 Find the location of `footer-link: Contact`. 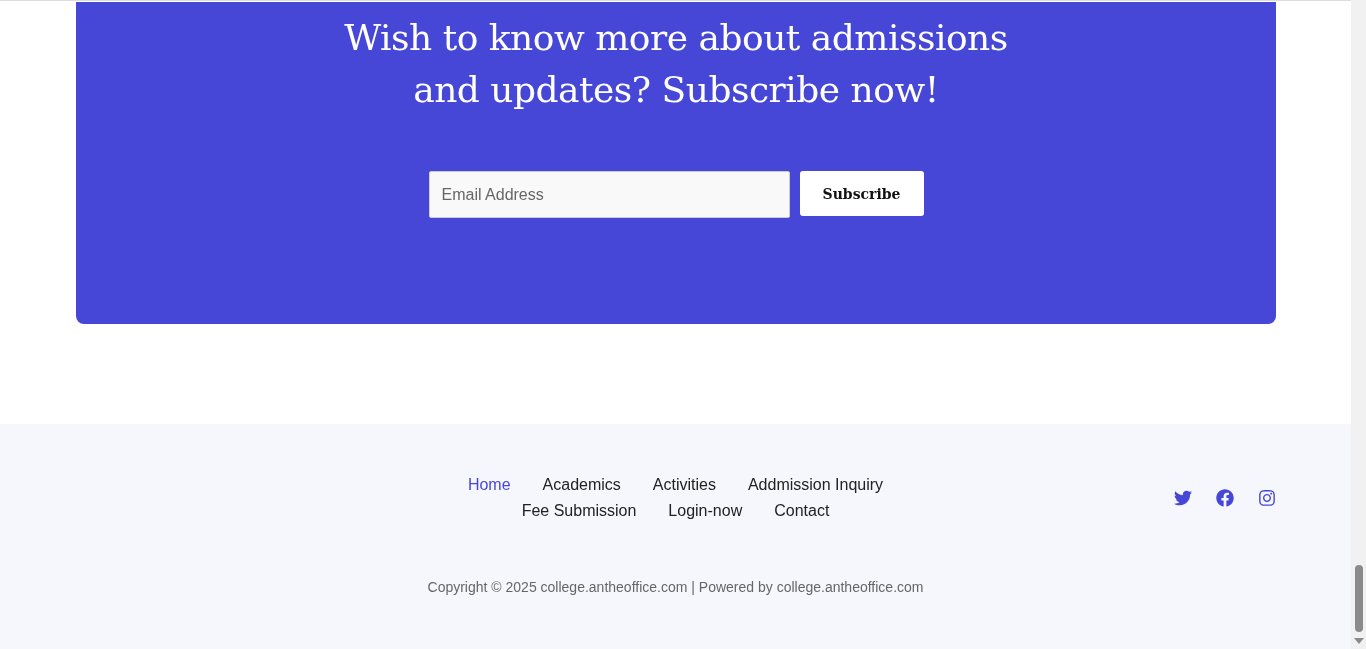

footer-link: Contact is located at coordinates (802, 511).